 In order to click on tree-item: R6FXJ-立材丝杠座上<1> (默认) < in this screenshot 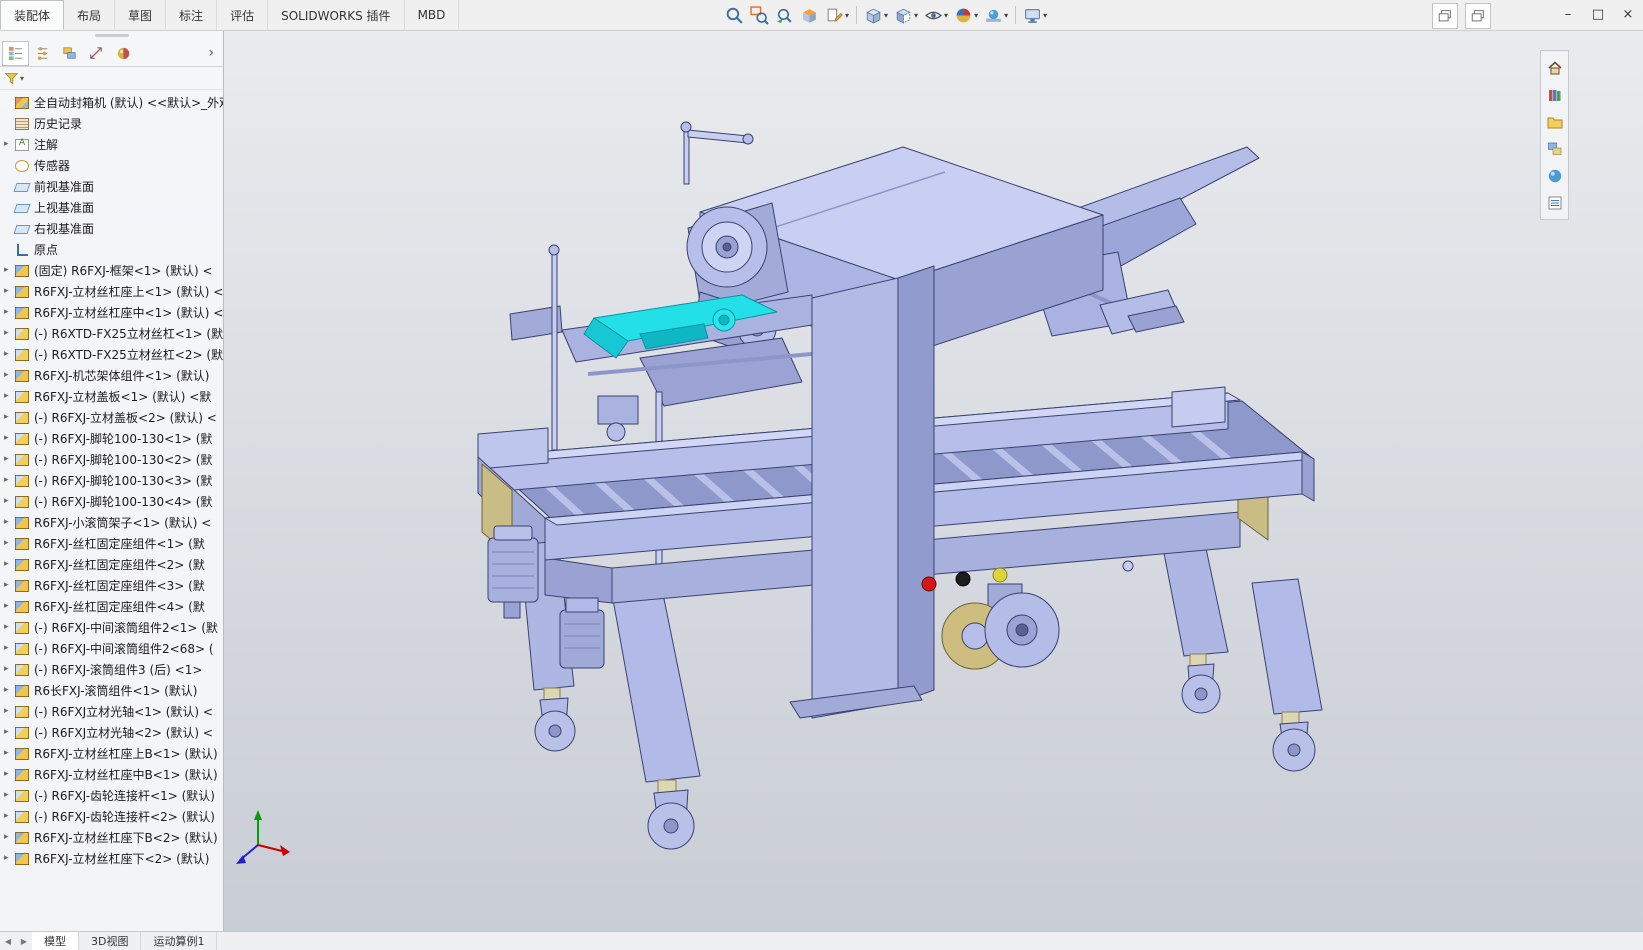, I will do `click(111, 291)`.